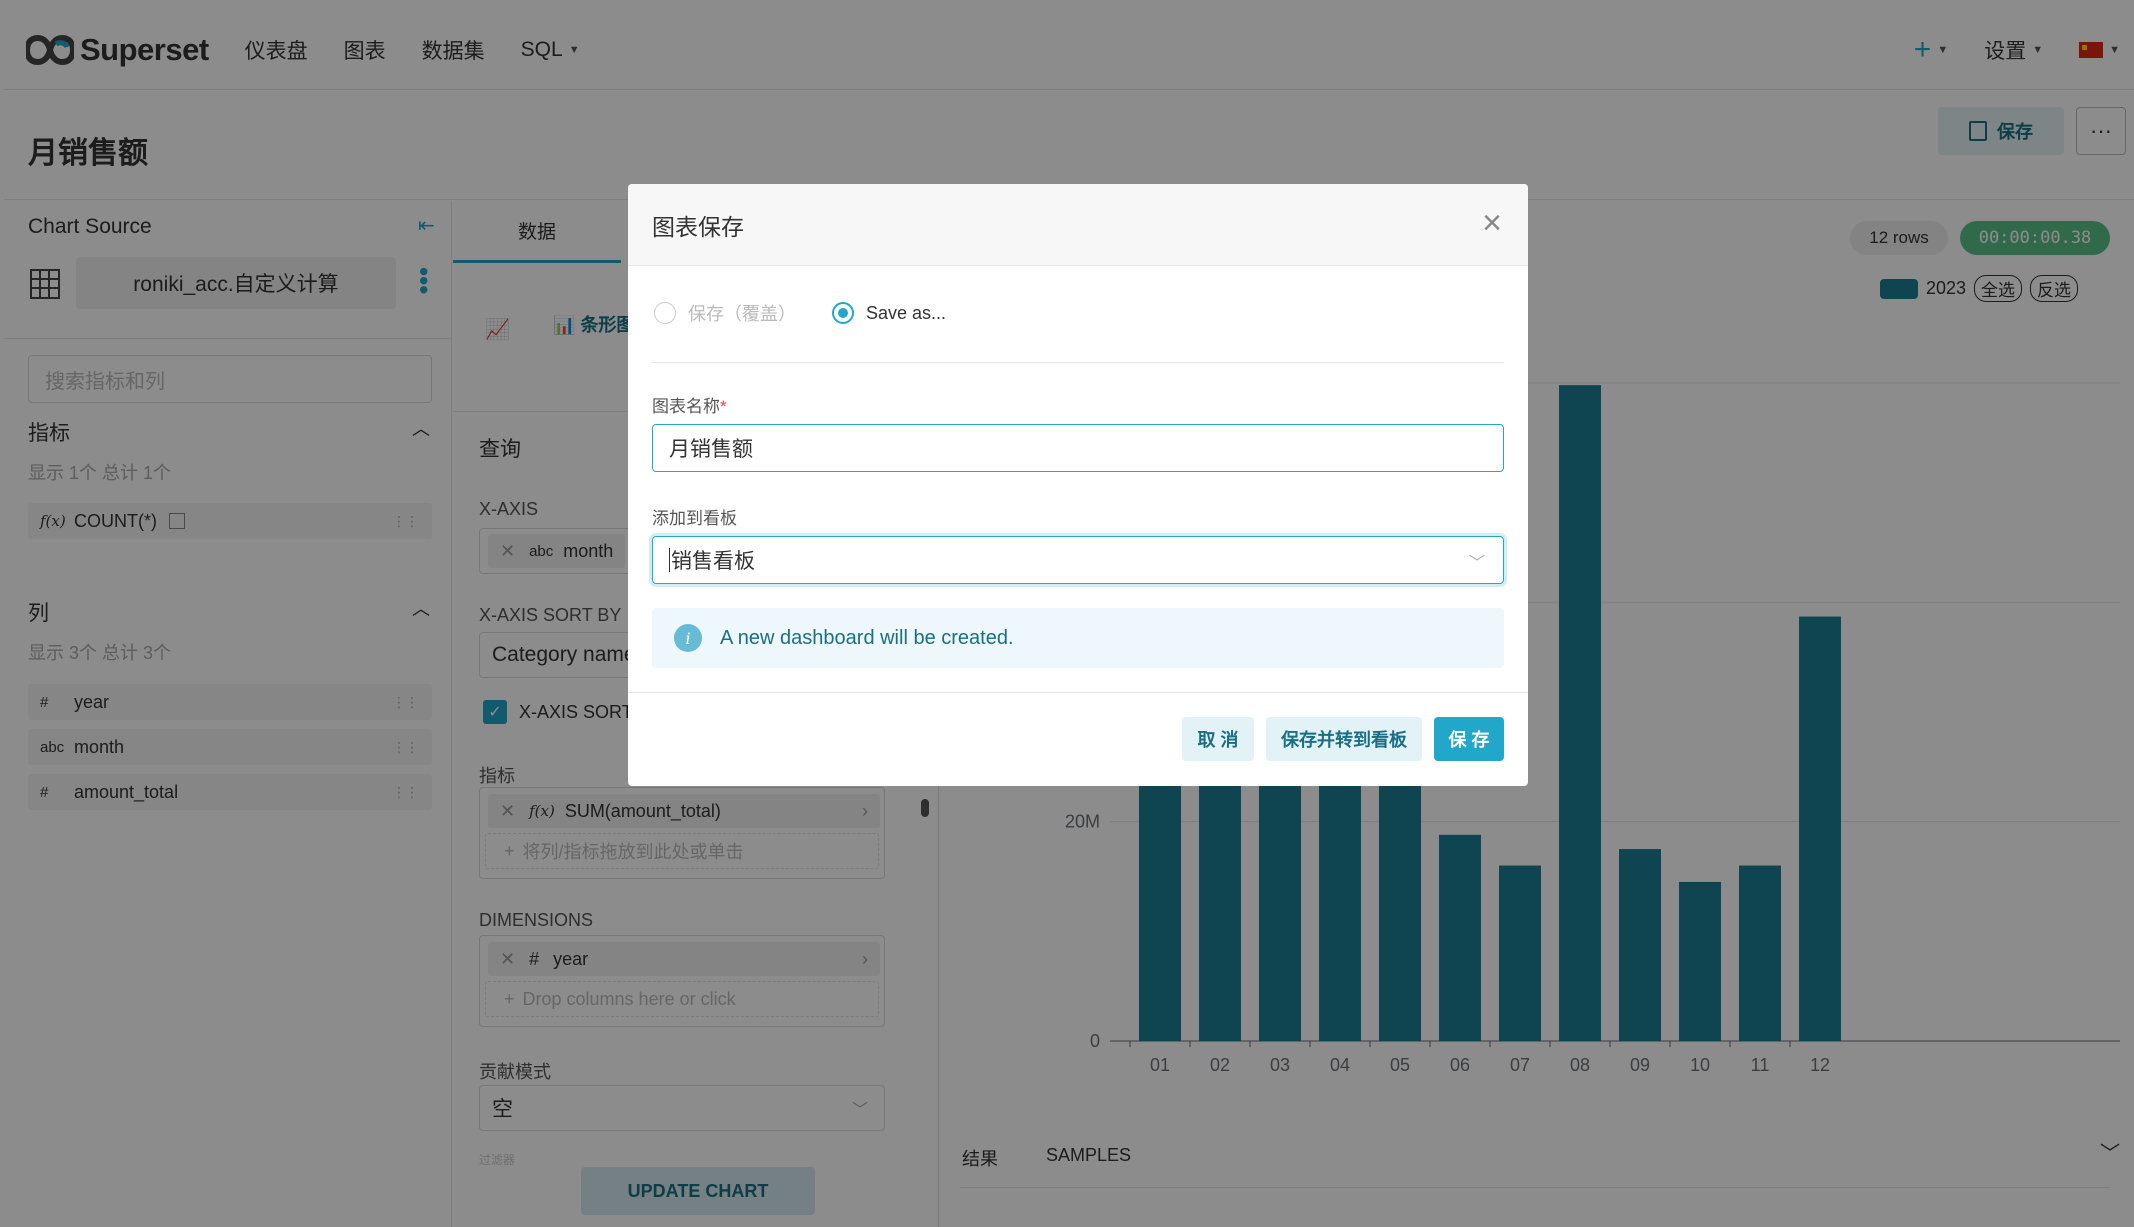 This screenshot has height=1227, width=2134. I want to click on cancel-button: 取 消, so click(1218, 739).